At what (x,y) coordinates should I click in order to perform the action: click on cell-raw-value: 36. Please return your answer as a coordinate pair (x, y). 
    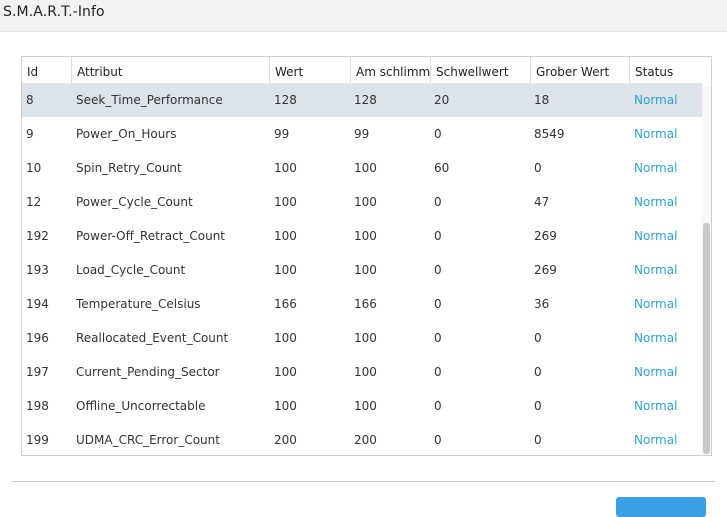
    Looking at the image, I should click on (542, 304).